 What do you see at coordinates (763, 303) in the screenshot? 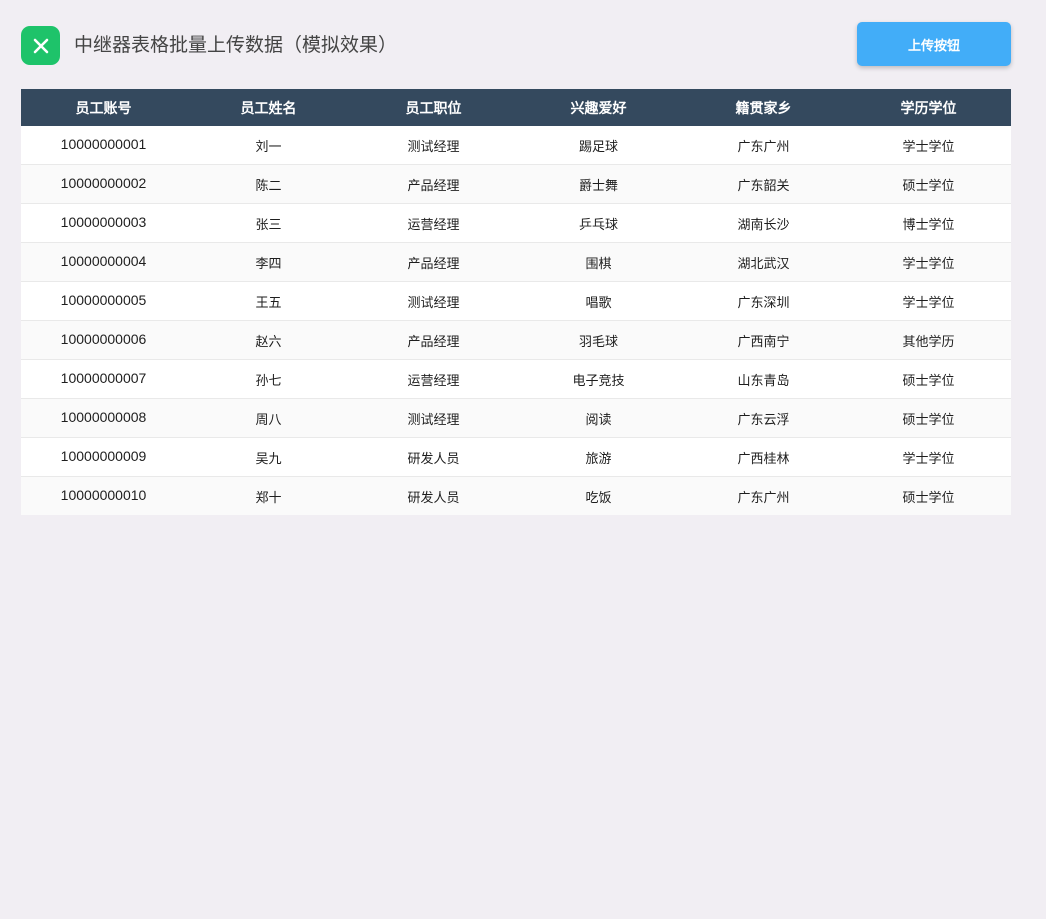
I see `cell-hometown: 广东深圳` at bounding box center [763, 303].